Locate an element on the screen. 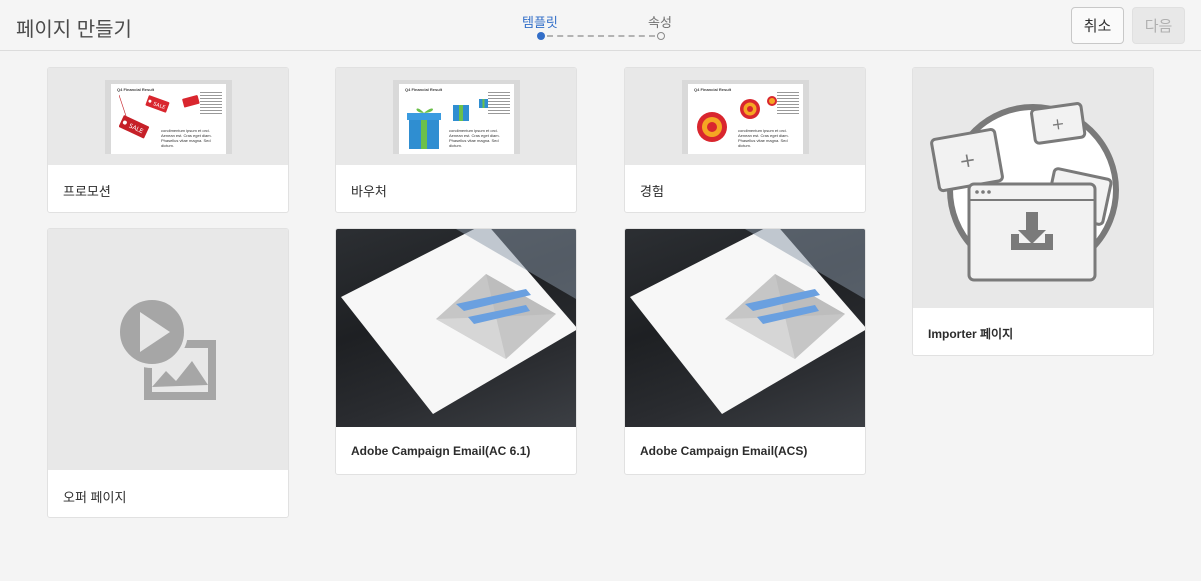 Image resolution: width=1201 pixels, height=581 pixels. template-card-campaign-email-acs: Adobe Campaign Email(ACS) is located at coordinates (745, 351).